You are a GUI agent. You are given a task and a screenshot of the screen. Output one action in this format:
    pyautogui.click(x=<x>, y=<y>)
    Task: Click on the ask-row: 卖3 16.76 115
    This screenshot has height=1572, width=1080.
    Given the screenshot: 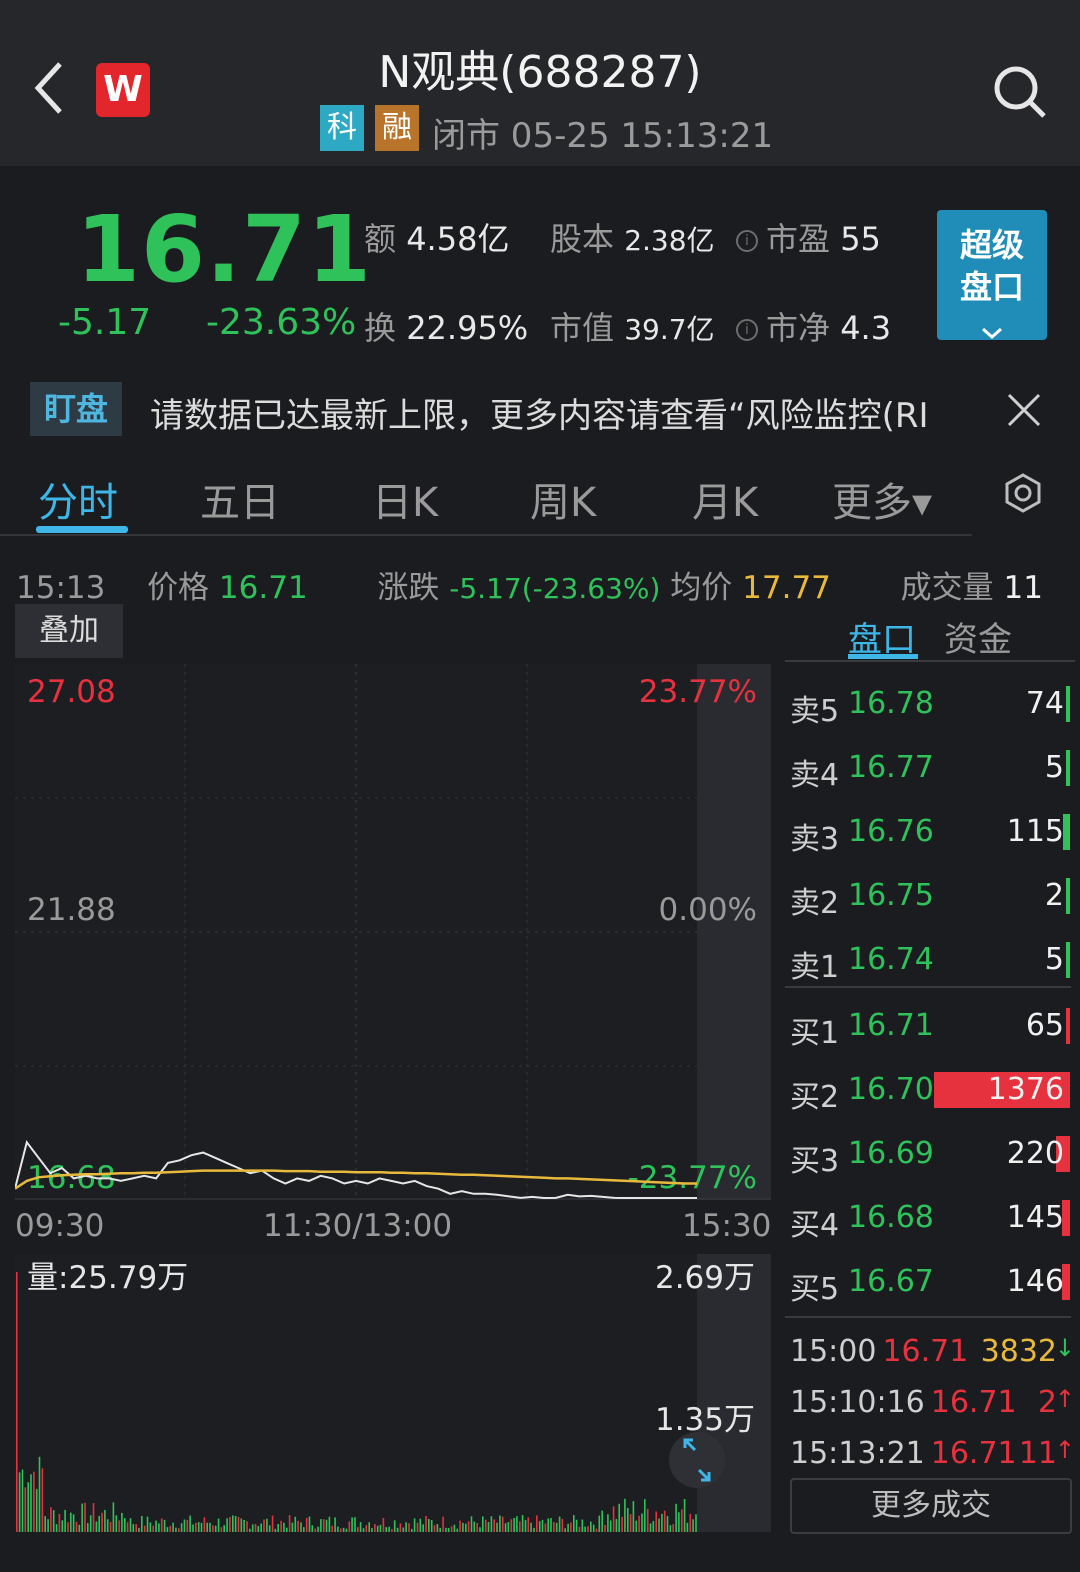 What is the action you would take?
    pyautogui.click(x=930, y=828)
    